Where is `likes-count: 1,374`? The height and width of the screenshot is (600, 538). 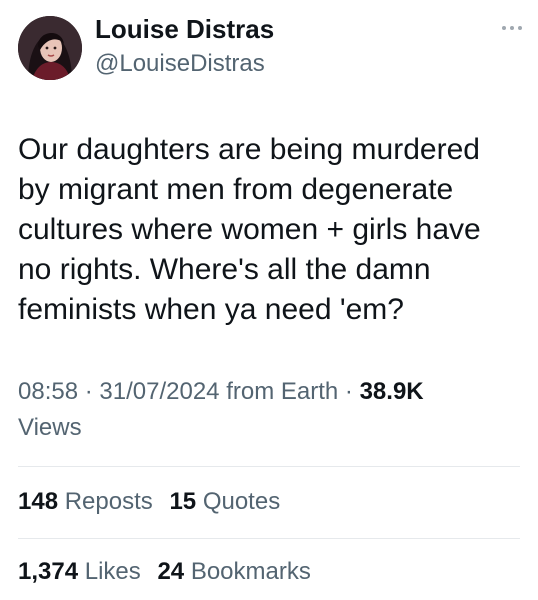
likes-count: 1,374 is located at coordinates (48, 571).